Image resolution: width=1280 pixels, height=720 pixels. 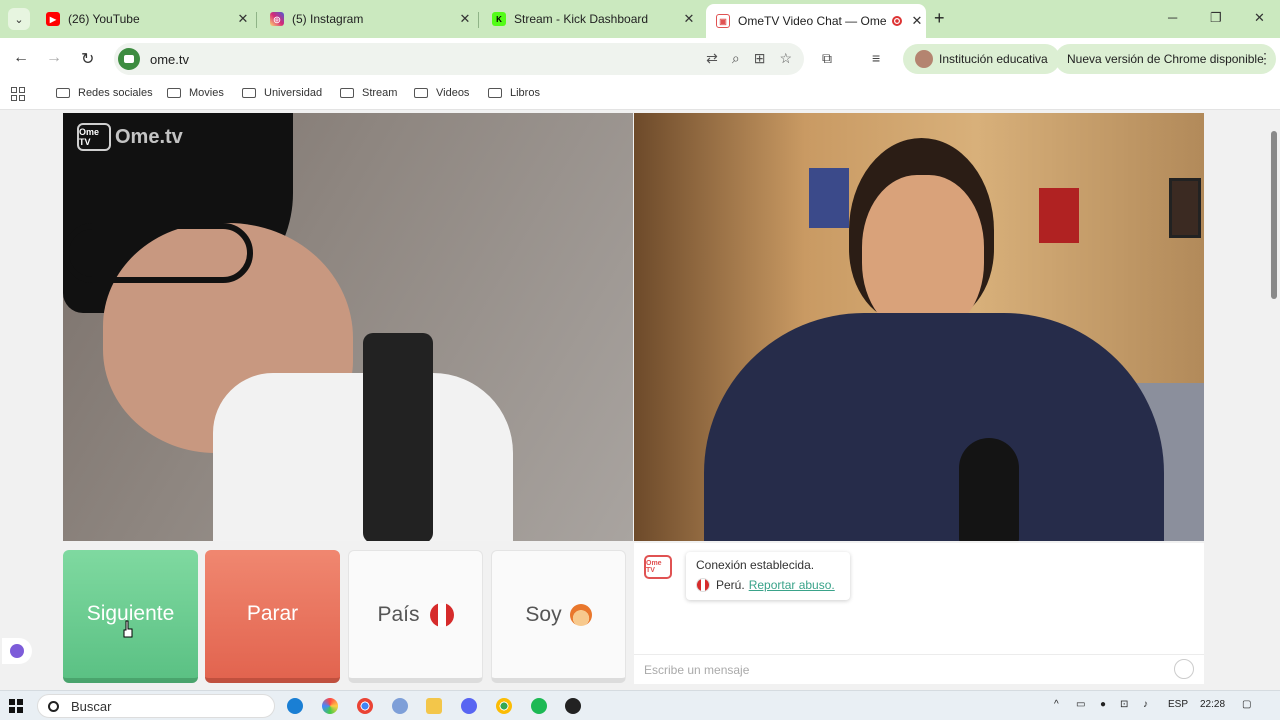 I want to click on back-button: ←, so click(x=21, y=58).